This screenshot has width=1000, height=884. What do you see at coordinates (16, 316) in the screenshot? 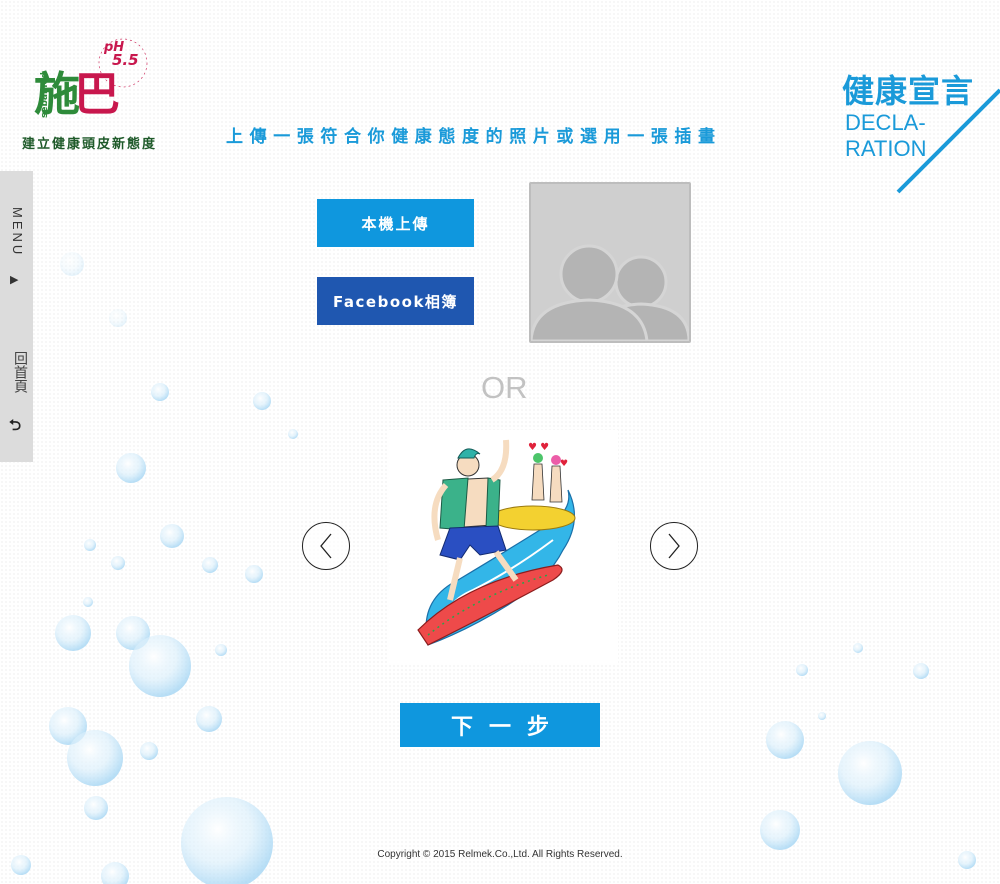
I see `side-menu: MENU ▶ 回首頁 ⮌` at bounding box center [16, 316].